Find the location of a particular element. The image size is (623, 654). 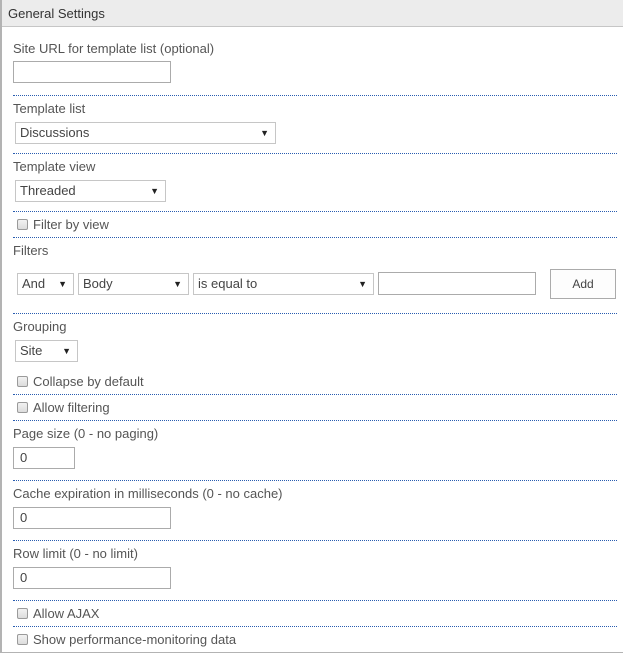

collapse-by-default-checkbox: Collapse by default is located at coordinates (80, 381).